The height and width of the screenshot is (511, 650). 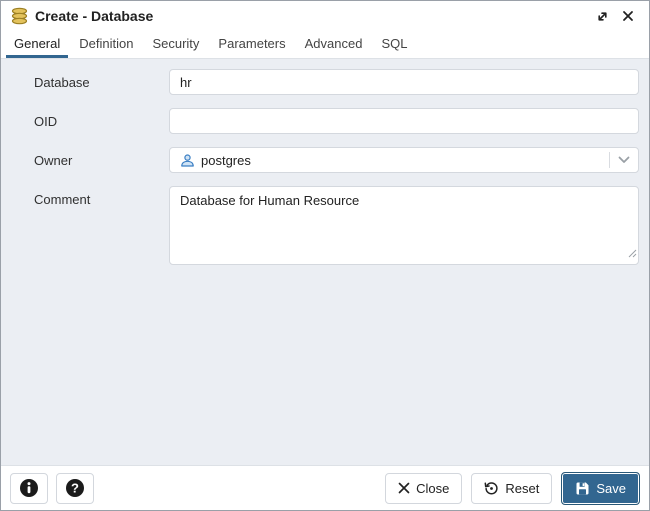 I want to click on comment-label: Comment, so click(x=62, y=199).